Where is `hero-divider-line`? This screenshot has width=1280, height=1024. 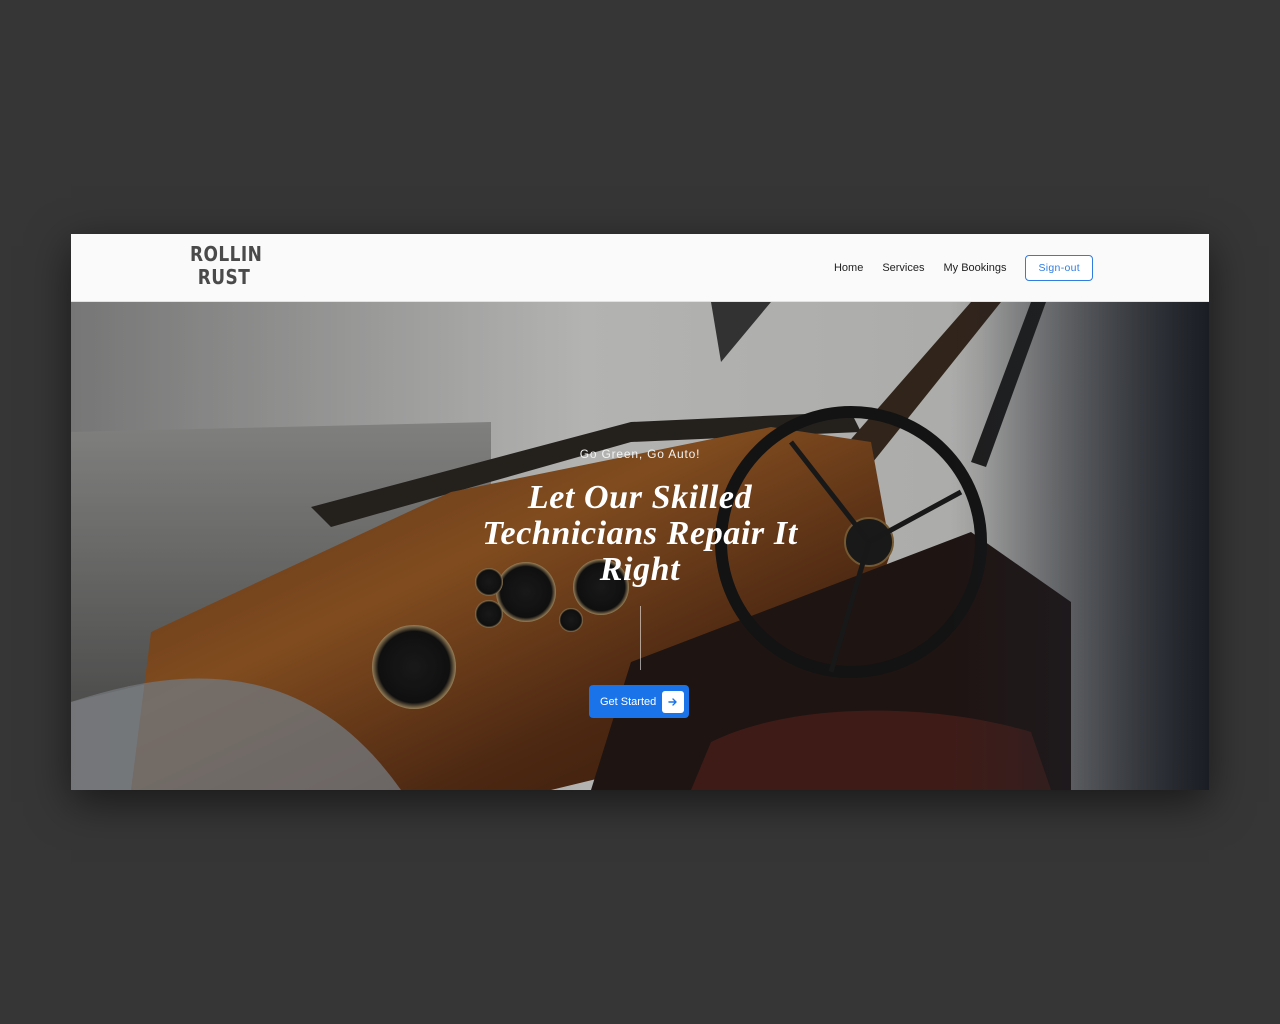 hero-divider-line is located at coordinates (640, 638).